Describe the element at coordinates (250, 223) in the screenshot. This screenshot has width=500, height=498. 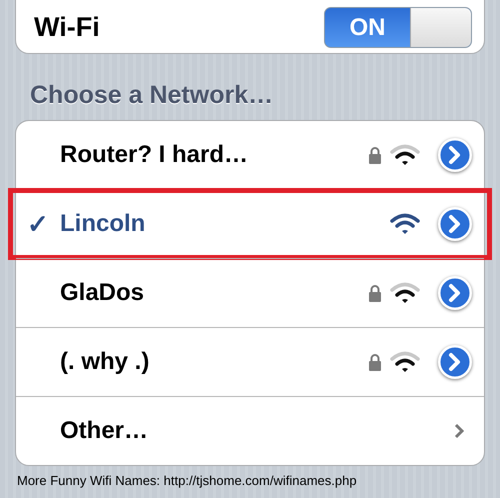
I see `network-row: ✓ Lincoln` at that location.